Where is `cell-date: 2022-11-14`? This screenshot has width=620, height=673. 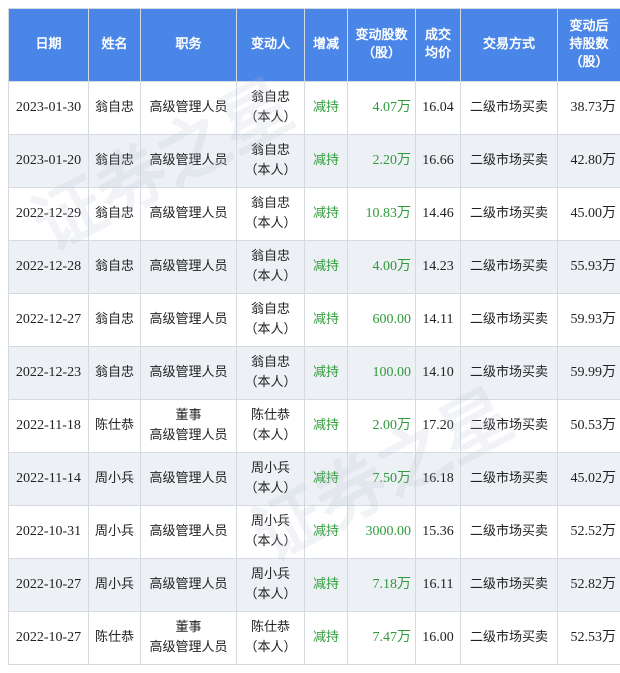
cell-date: 2022-11-14 is located at coordinates (48, 479).